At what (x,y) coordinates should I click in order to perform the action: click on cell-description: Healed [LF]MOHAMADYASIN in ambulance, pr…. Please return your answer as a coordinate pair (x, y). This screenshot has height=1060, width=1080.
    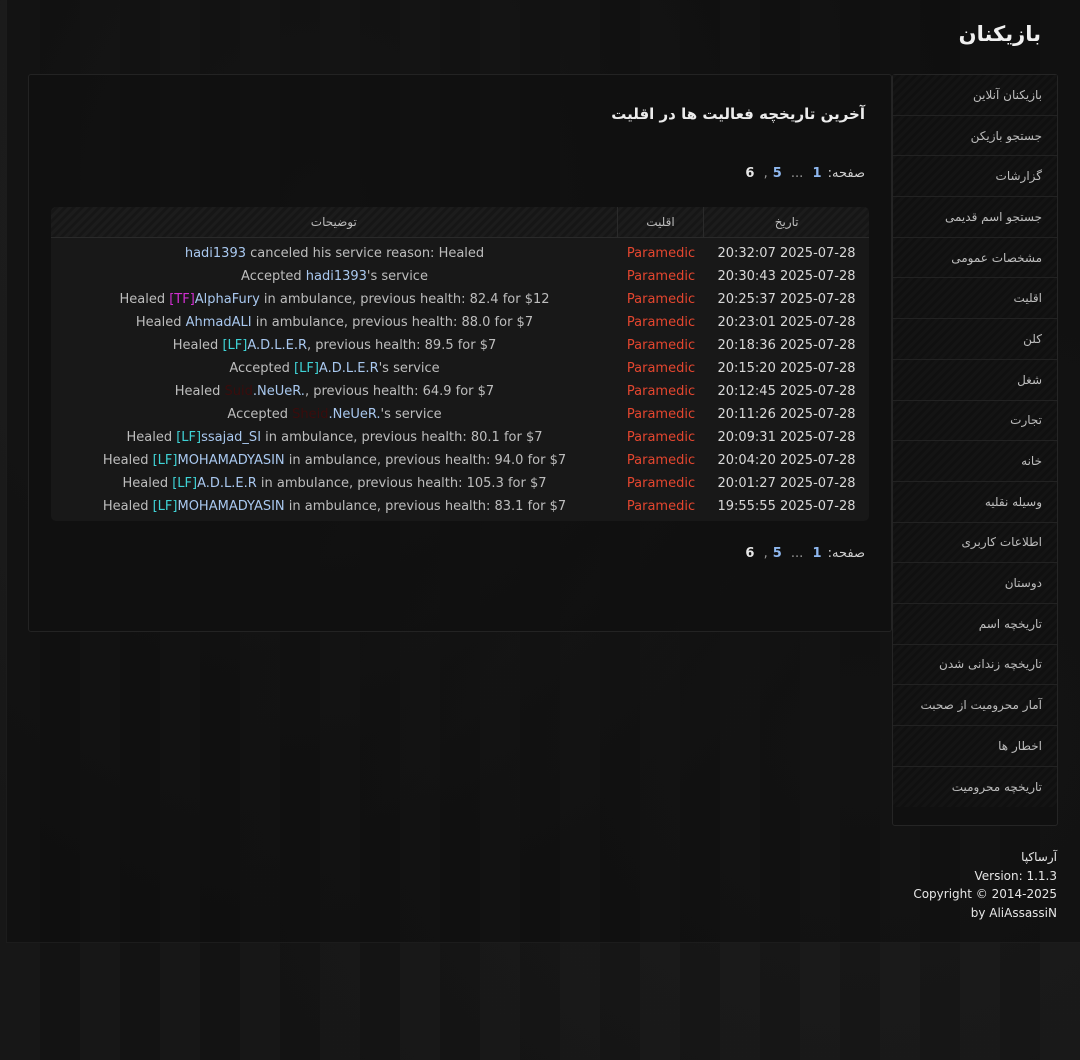
    Looking at the image, I should click on (334, 460).